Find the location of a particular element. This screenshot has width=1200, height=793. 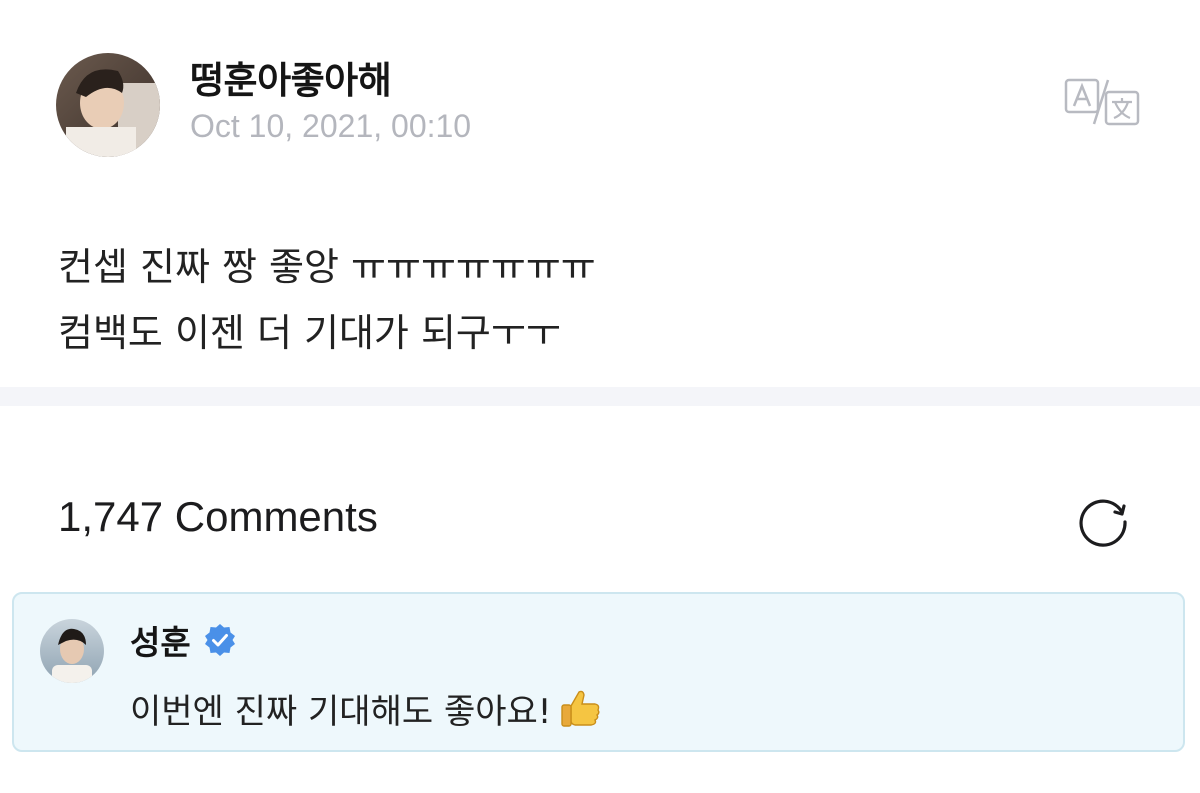

section-divider is located at coordinates (600, 396).